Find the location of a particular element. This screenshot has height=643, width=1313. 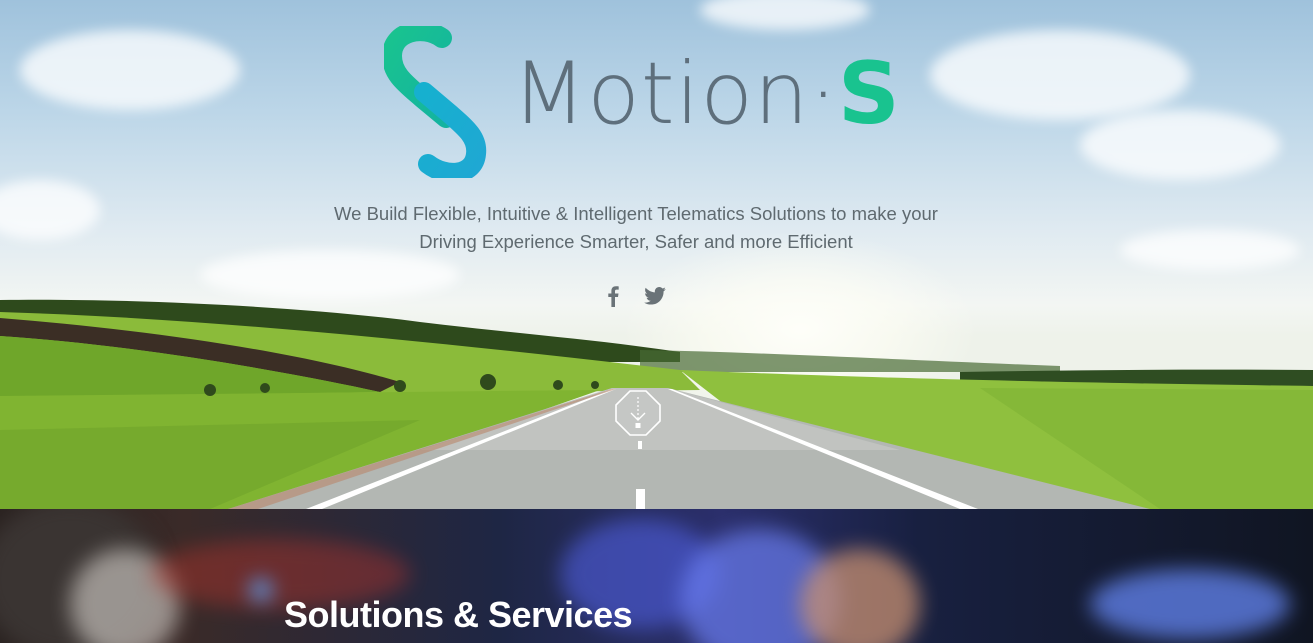

brand-wordmark: Motion·S is located at coordinates (706, 94).